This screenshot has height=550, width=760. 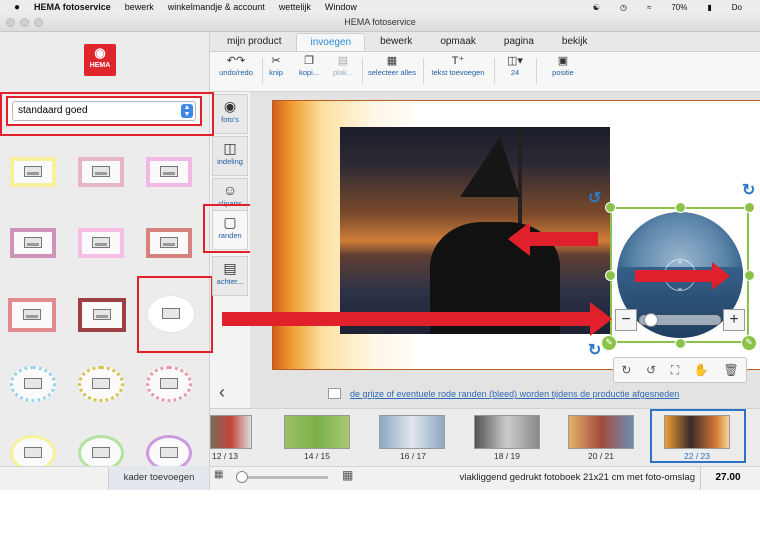 I want to click on page-label: 20 / 21, so click(x=601, y=456).